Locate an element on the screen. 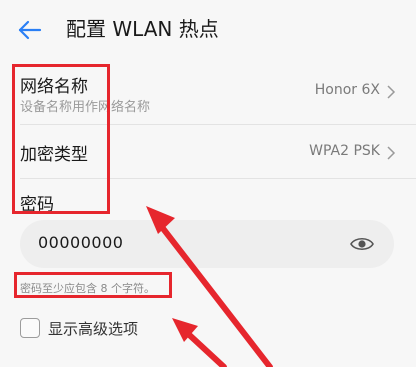 This screenshot has height=367, width=416. network-name-sublabel: 设备名称用作网络名称 is located at coordinates (85, 107).